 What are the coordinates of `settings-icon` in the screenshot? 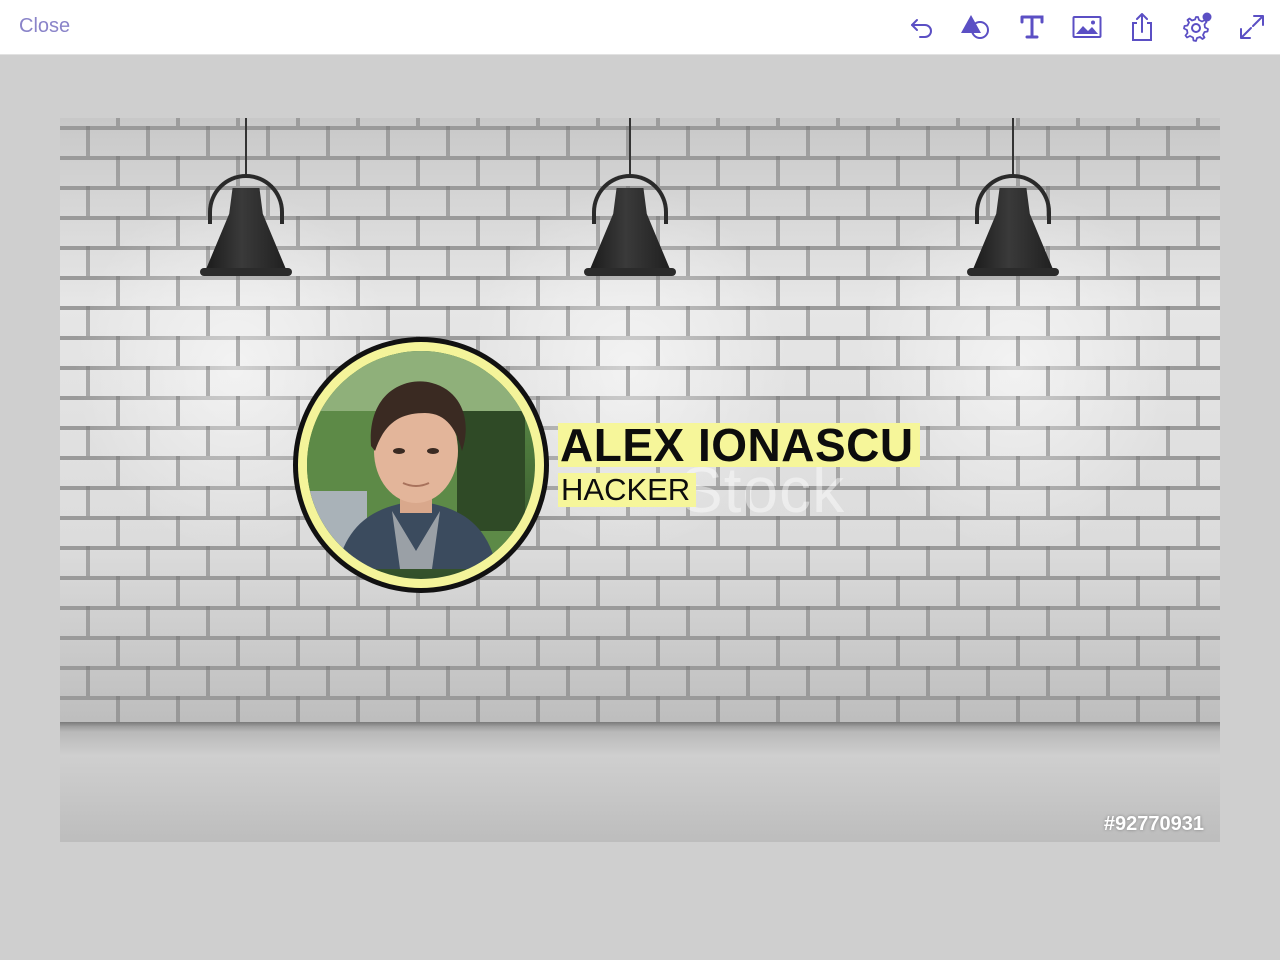 It's located at (1197, 27).